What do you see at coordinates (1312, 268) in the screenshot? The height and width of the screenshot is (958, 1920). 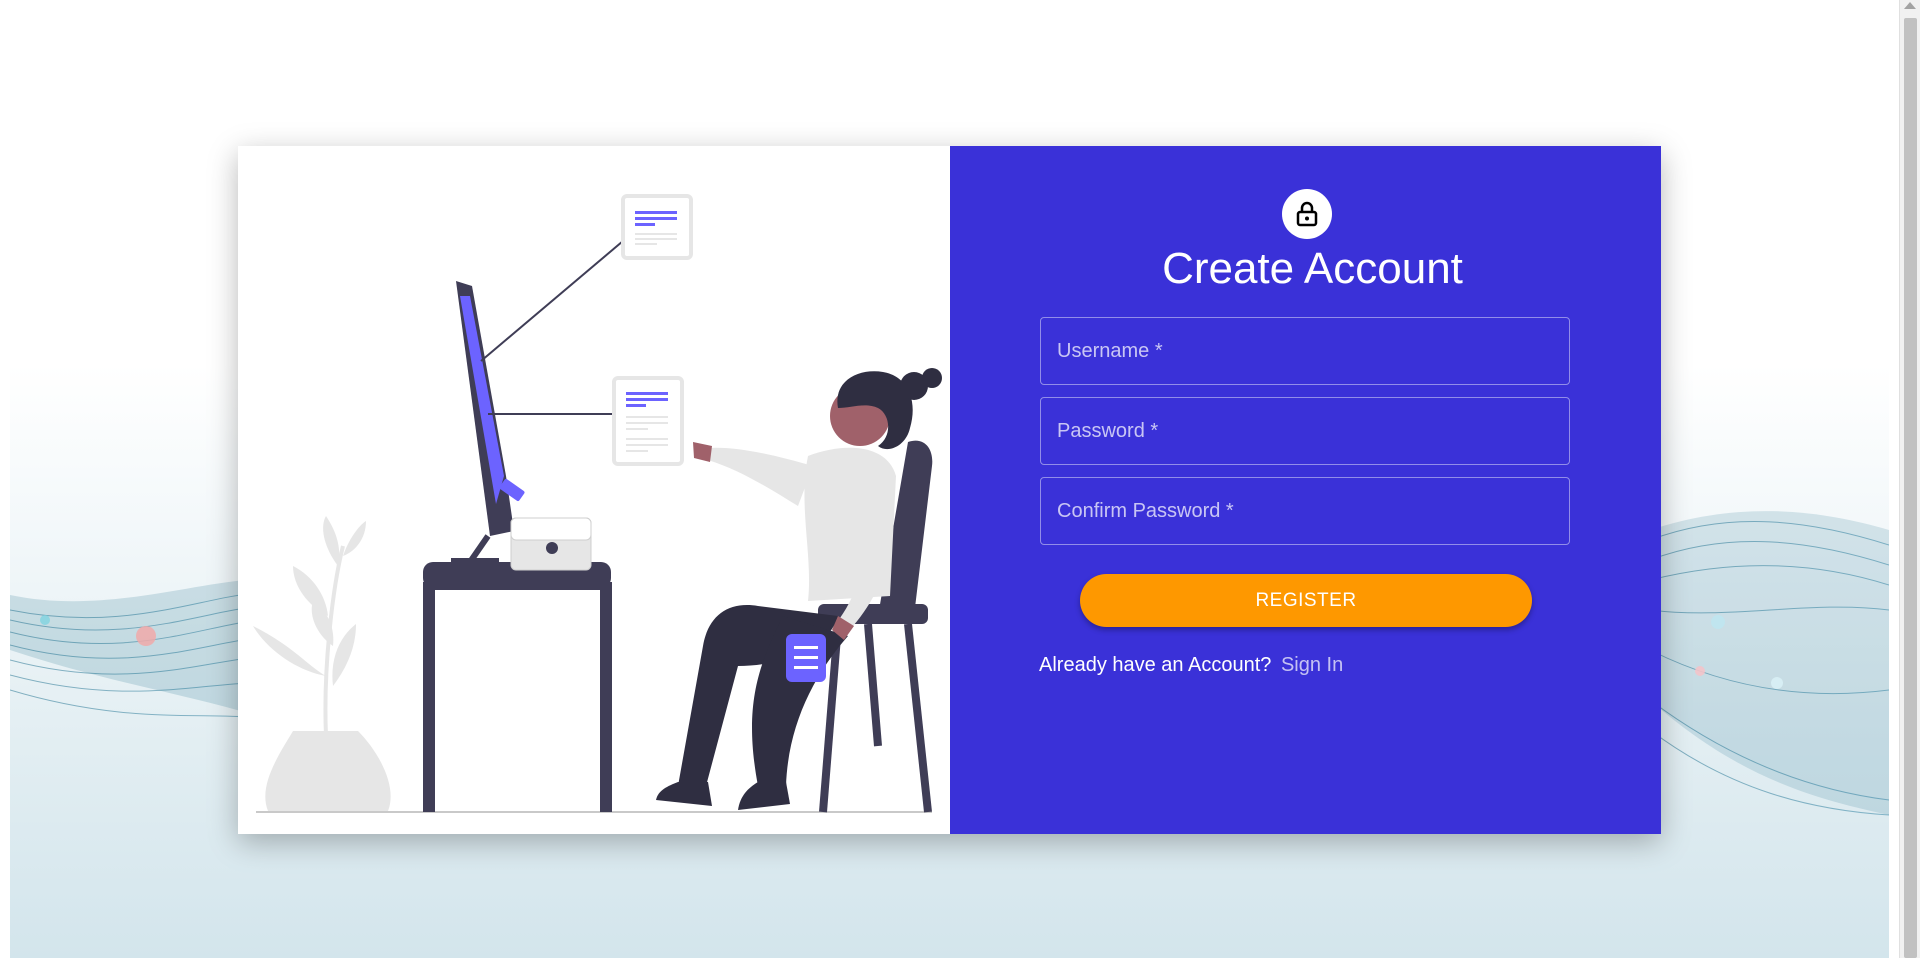 I see `page-title: Create Account` at bounding box center [1312, 268].